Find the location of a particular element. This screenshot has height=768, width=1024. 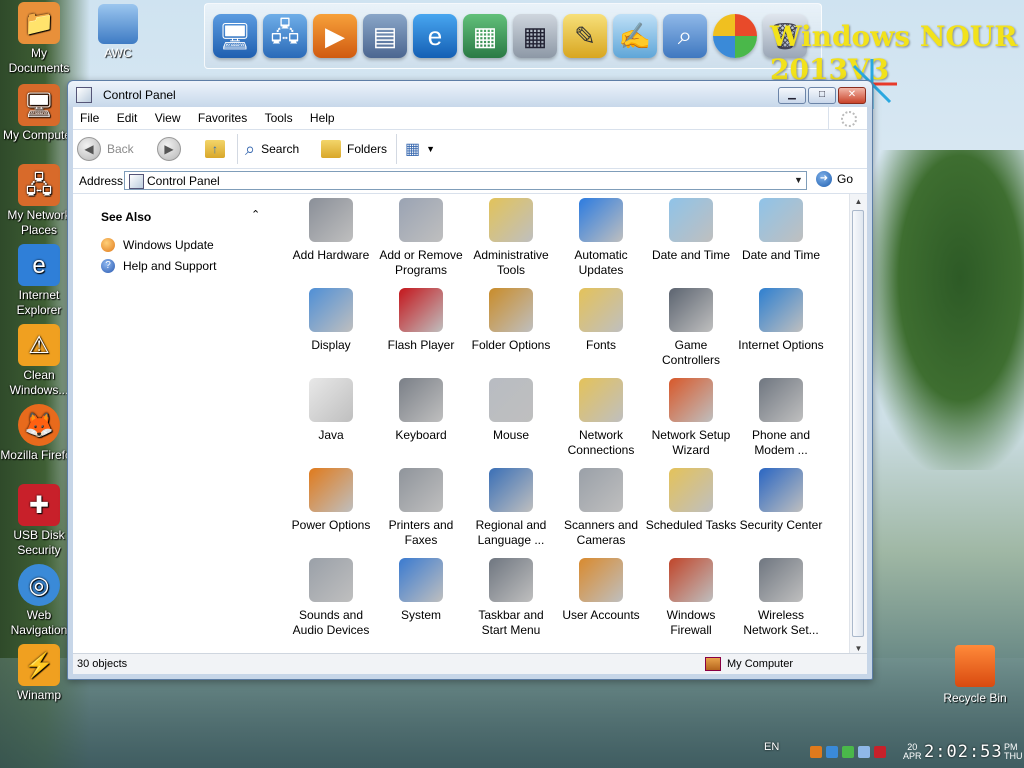

control-panel-item: Sounds and Audio Devices is located at coordinates (331, 598).